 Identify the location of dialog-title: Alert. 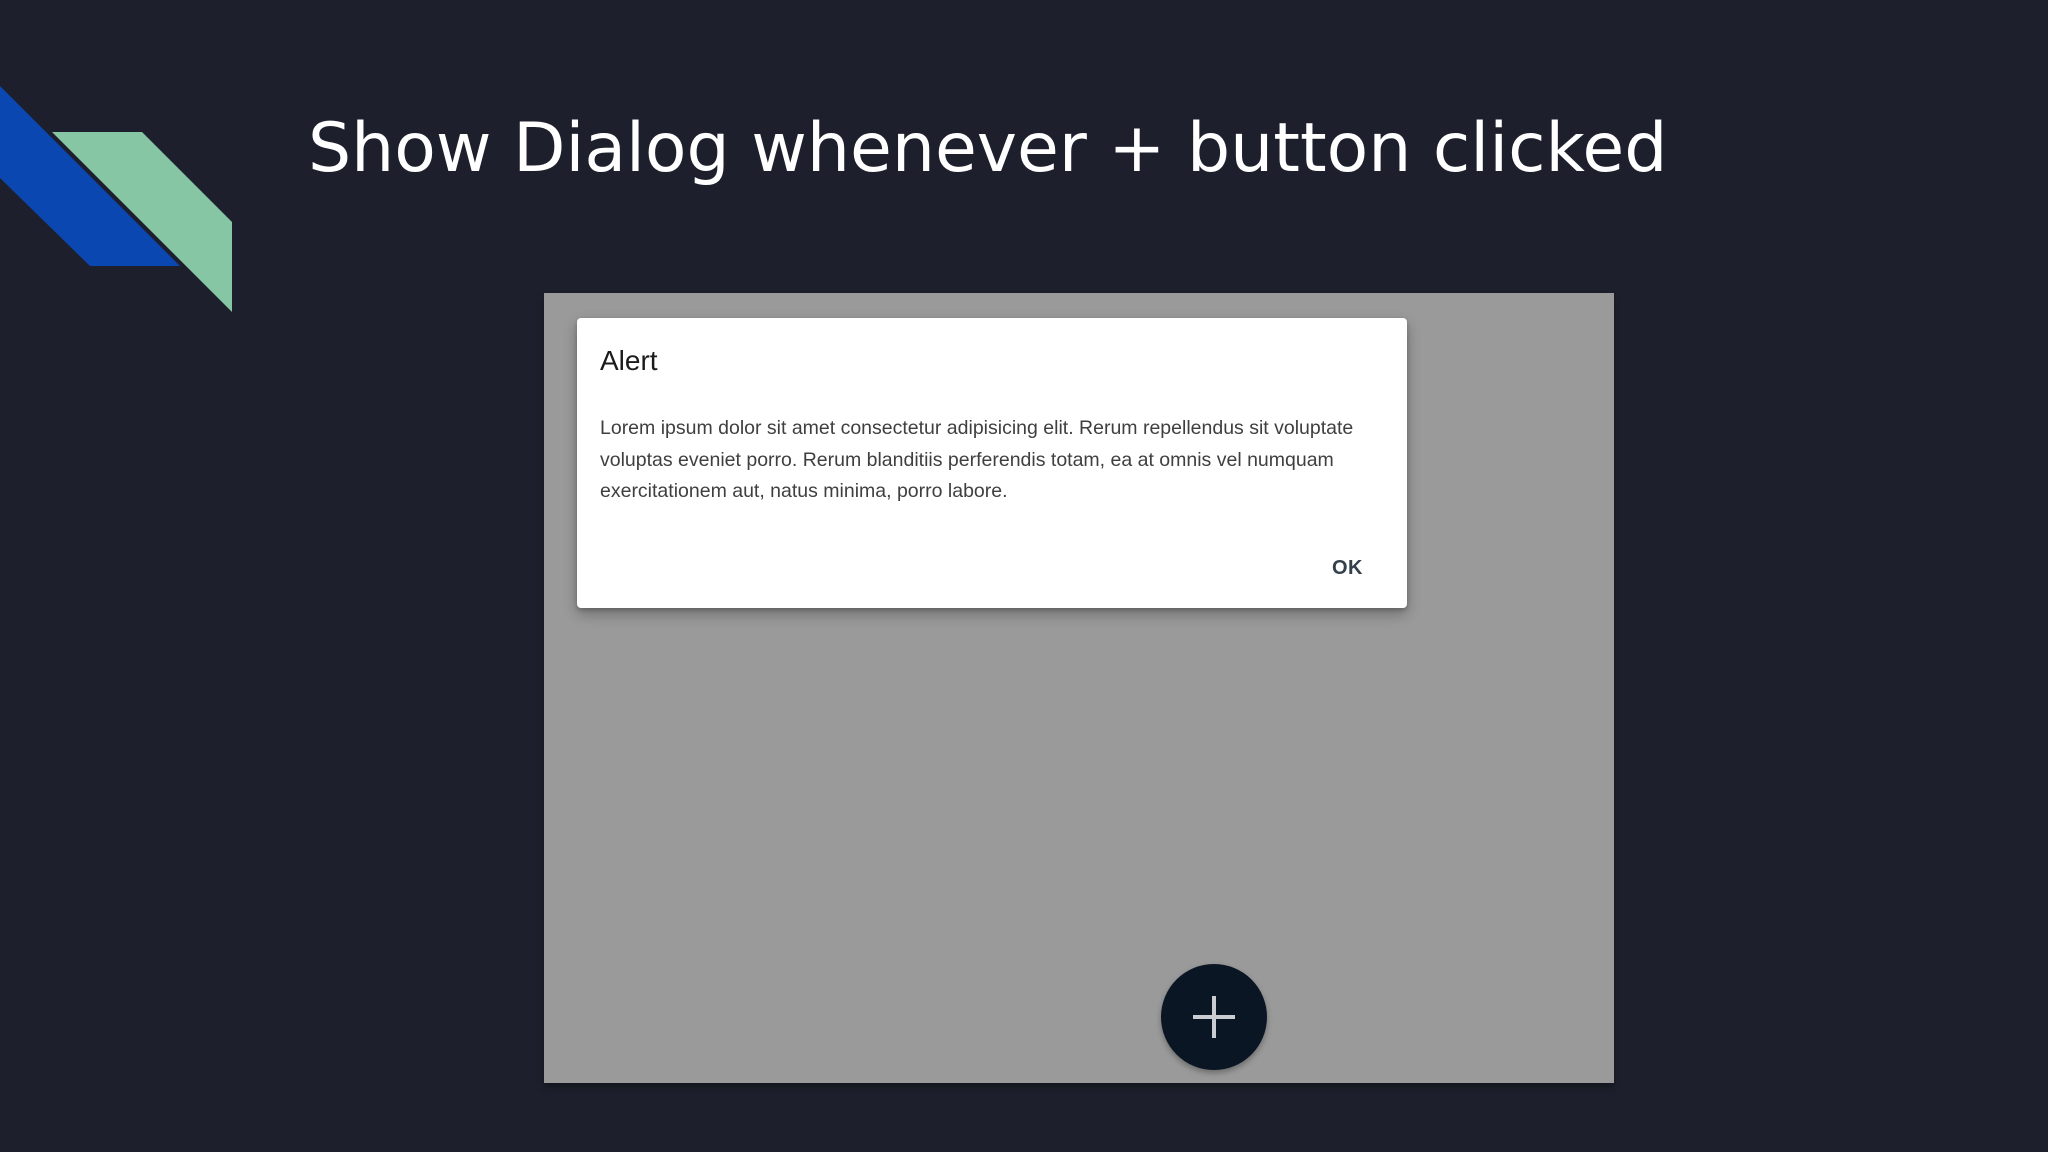
(629, 360).